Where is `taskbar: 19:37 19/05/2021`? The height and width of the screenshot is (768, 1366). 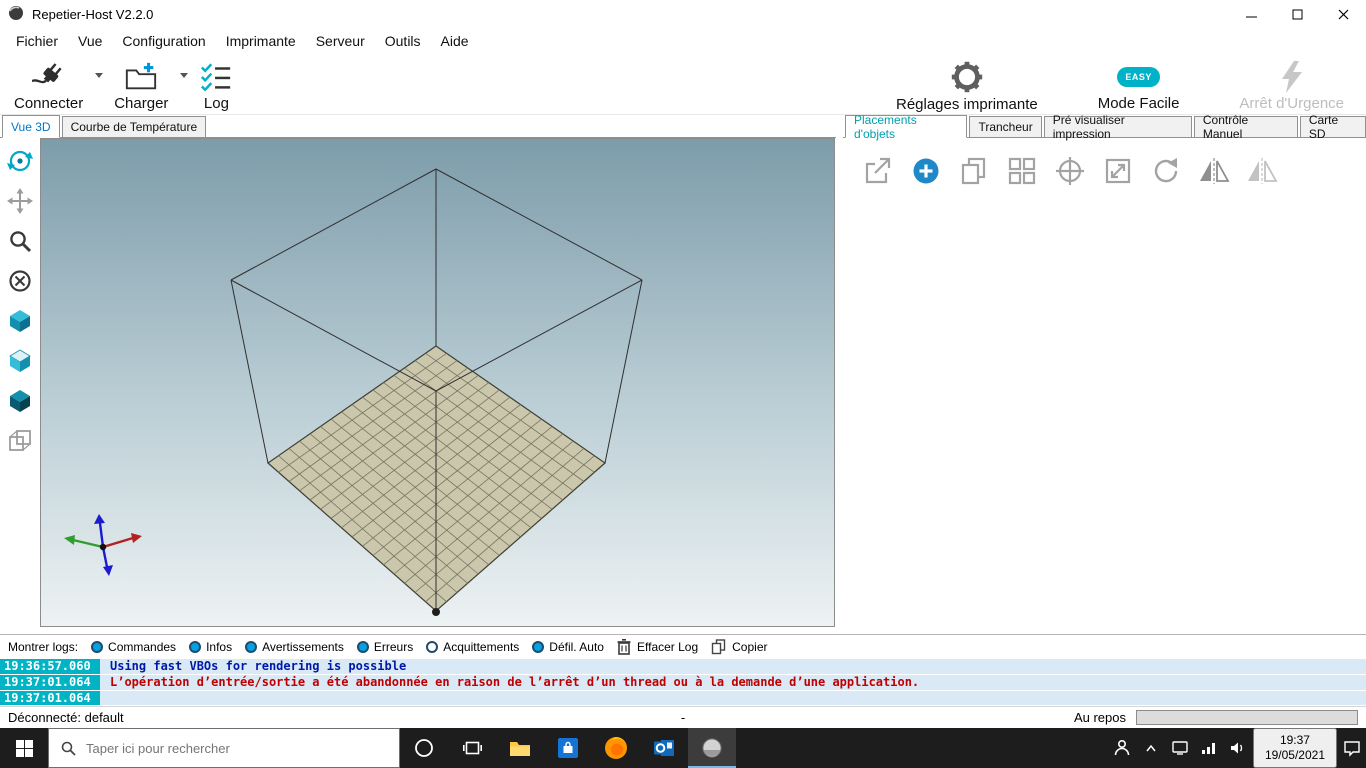
taskbar: 19:37 19/05/2021 is located at coordinates (683, 748).